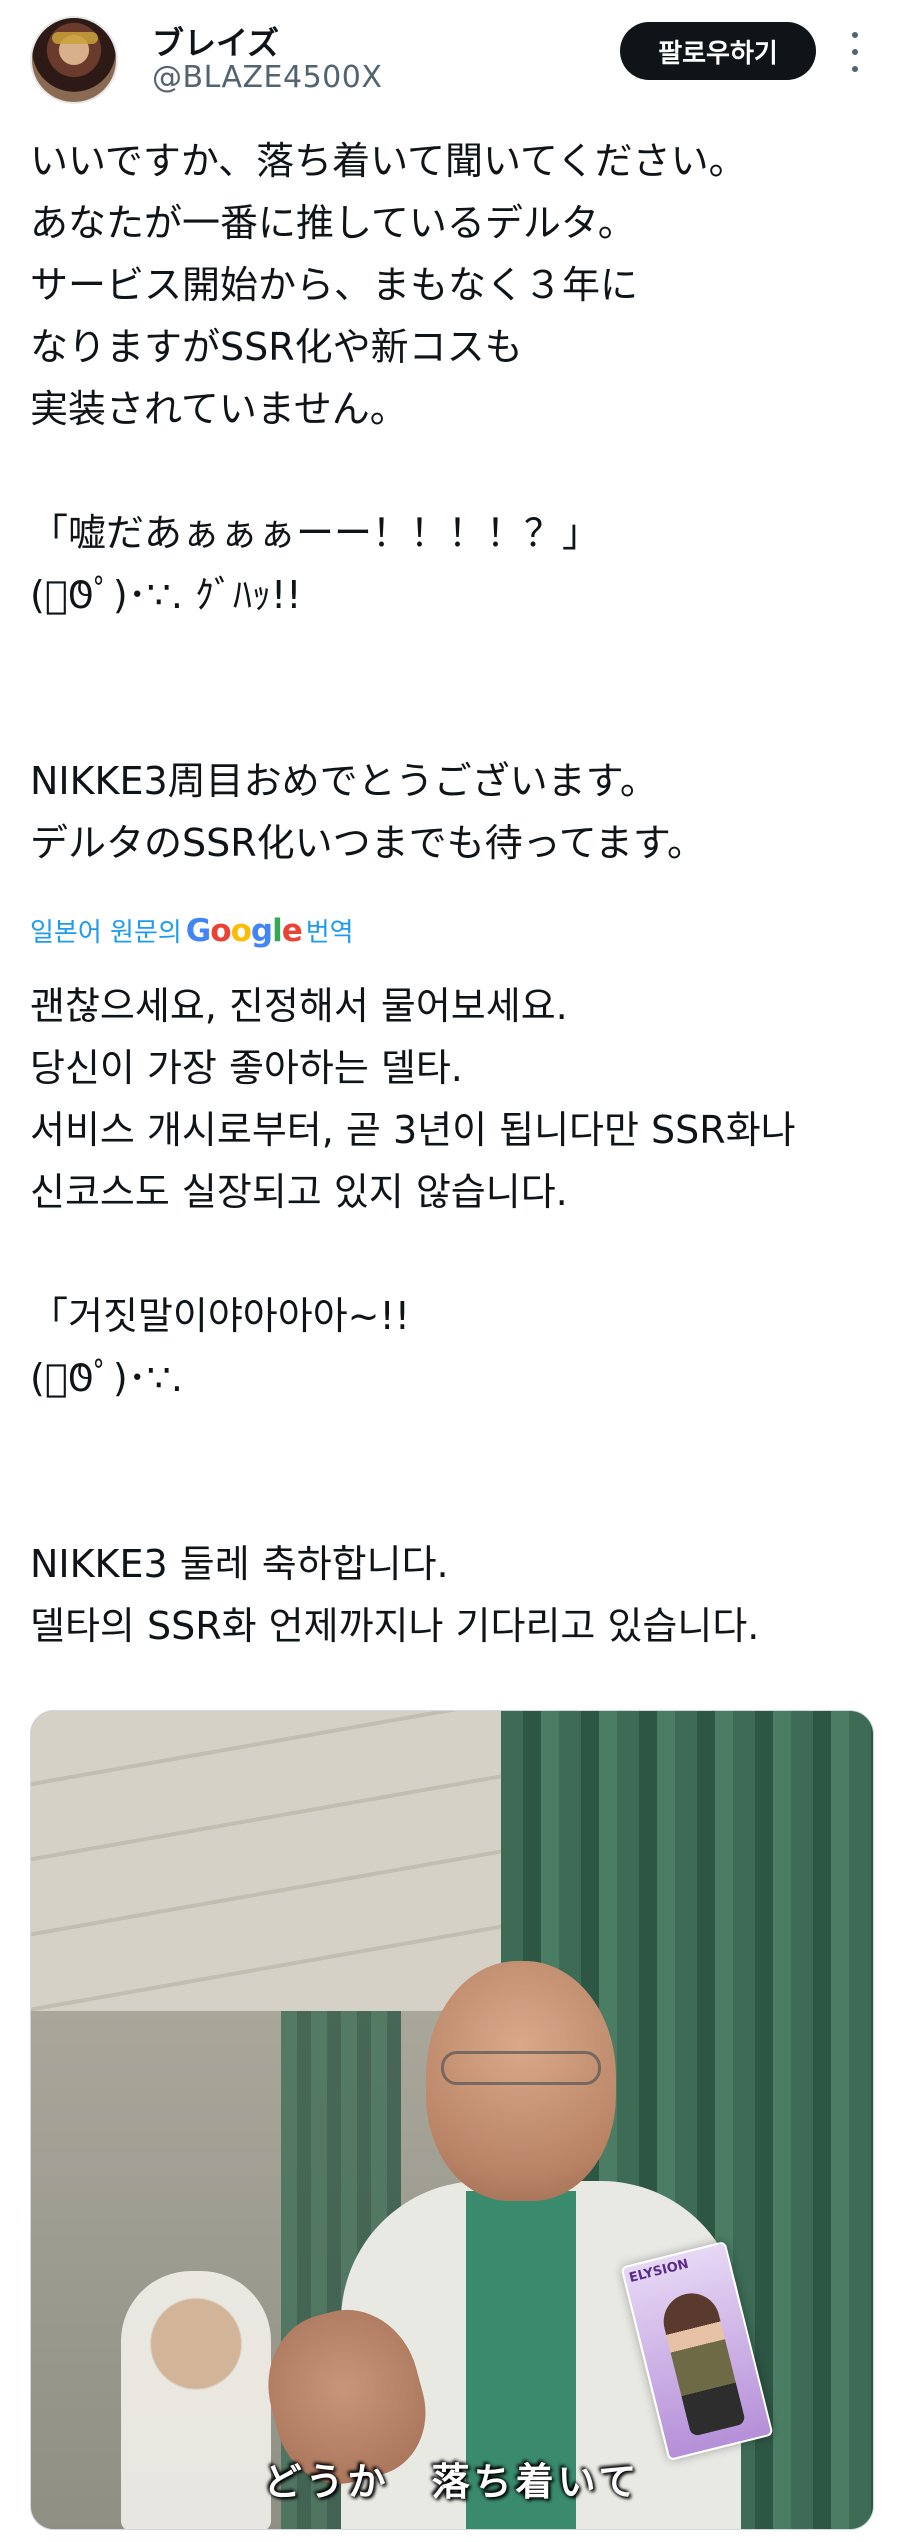  Describe the element at coordinates (215, 41) in the screenshot. I see `display-name: ブレイズ` at that location.